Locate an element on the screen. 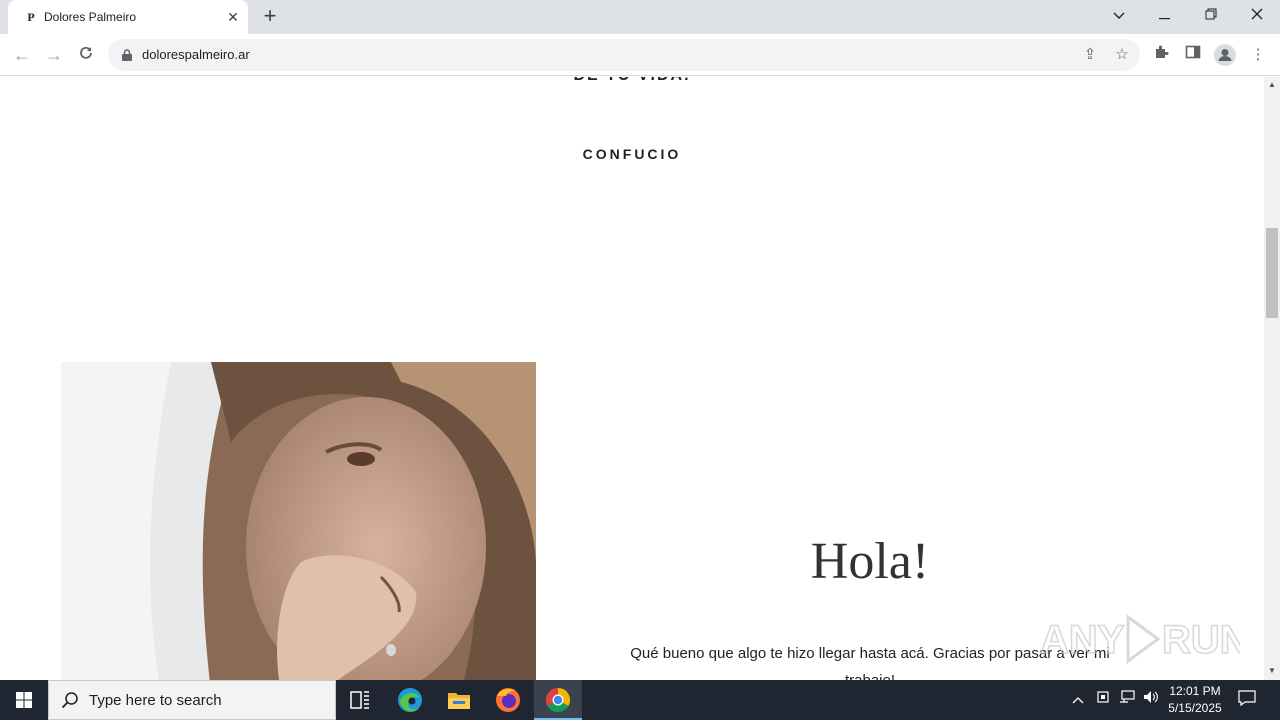 The width and height of the screenshot is (1280, 725). scroll-down-arrow-icon: ▼ is located at coordinates (1272, 671).